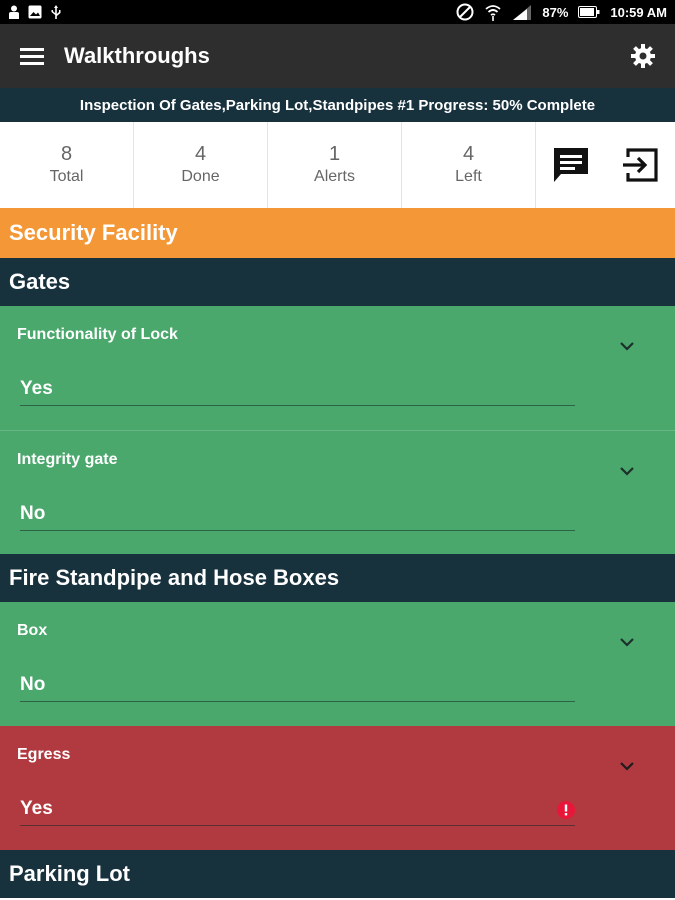  I want to click on stat-label: Alerts, so click(334, 176).